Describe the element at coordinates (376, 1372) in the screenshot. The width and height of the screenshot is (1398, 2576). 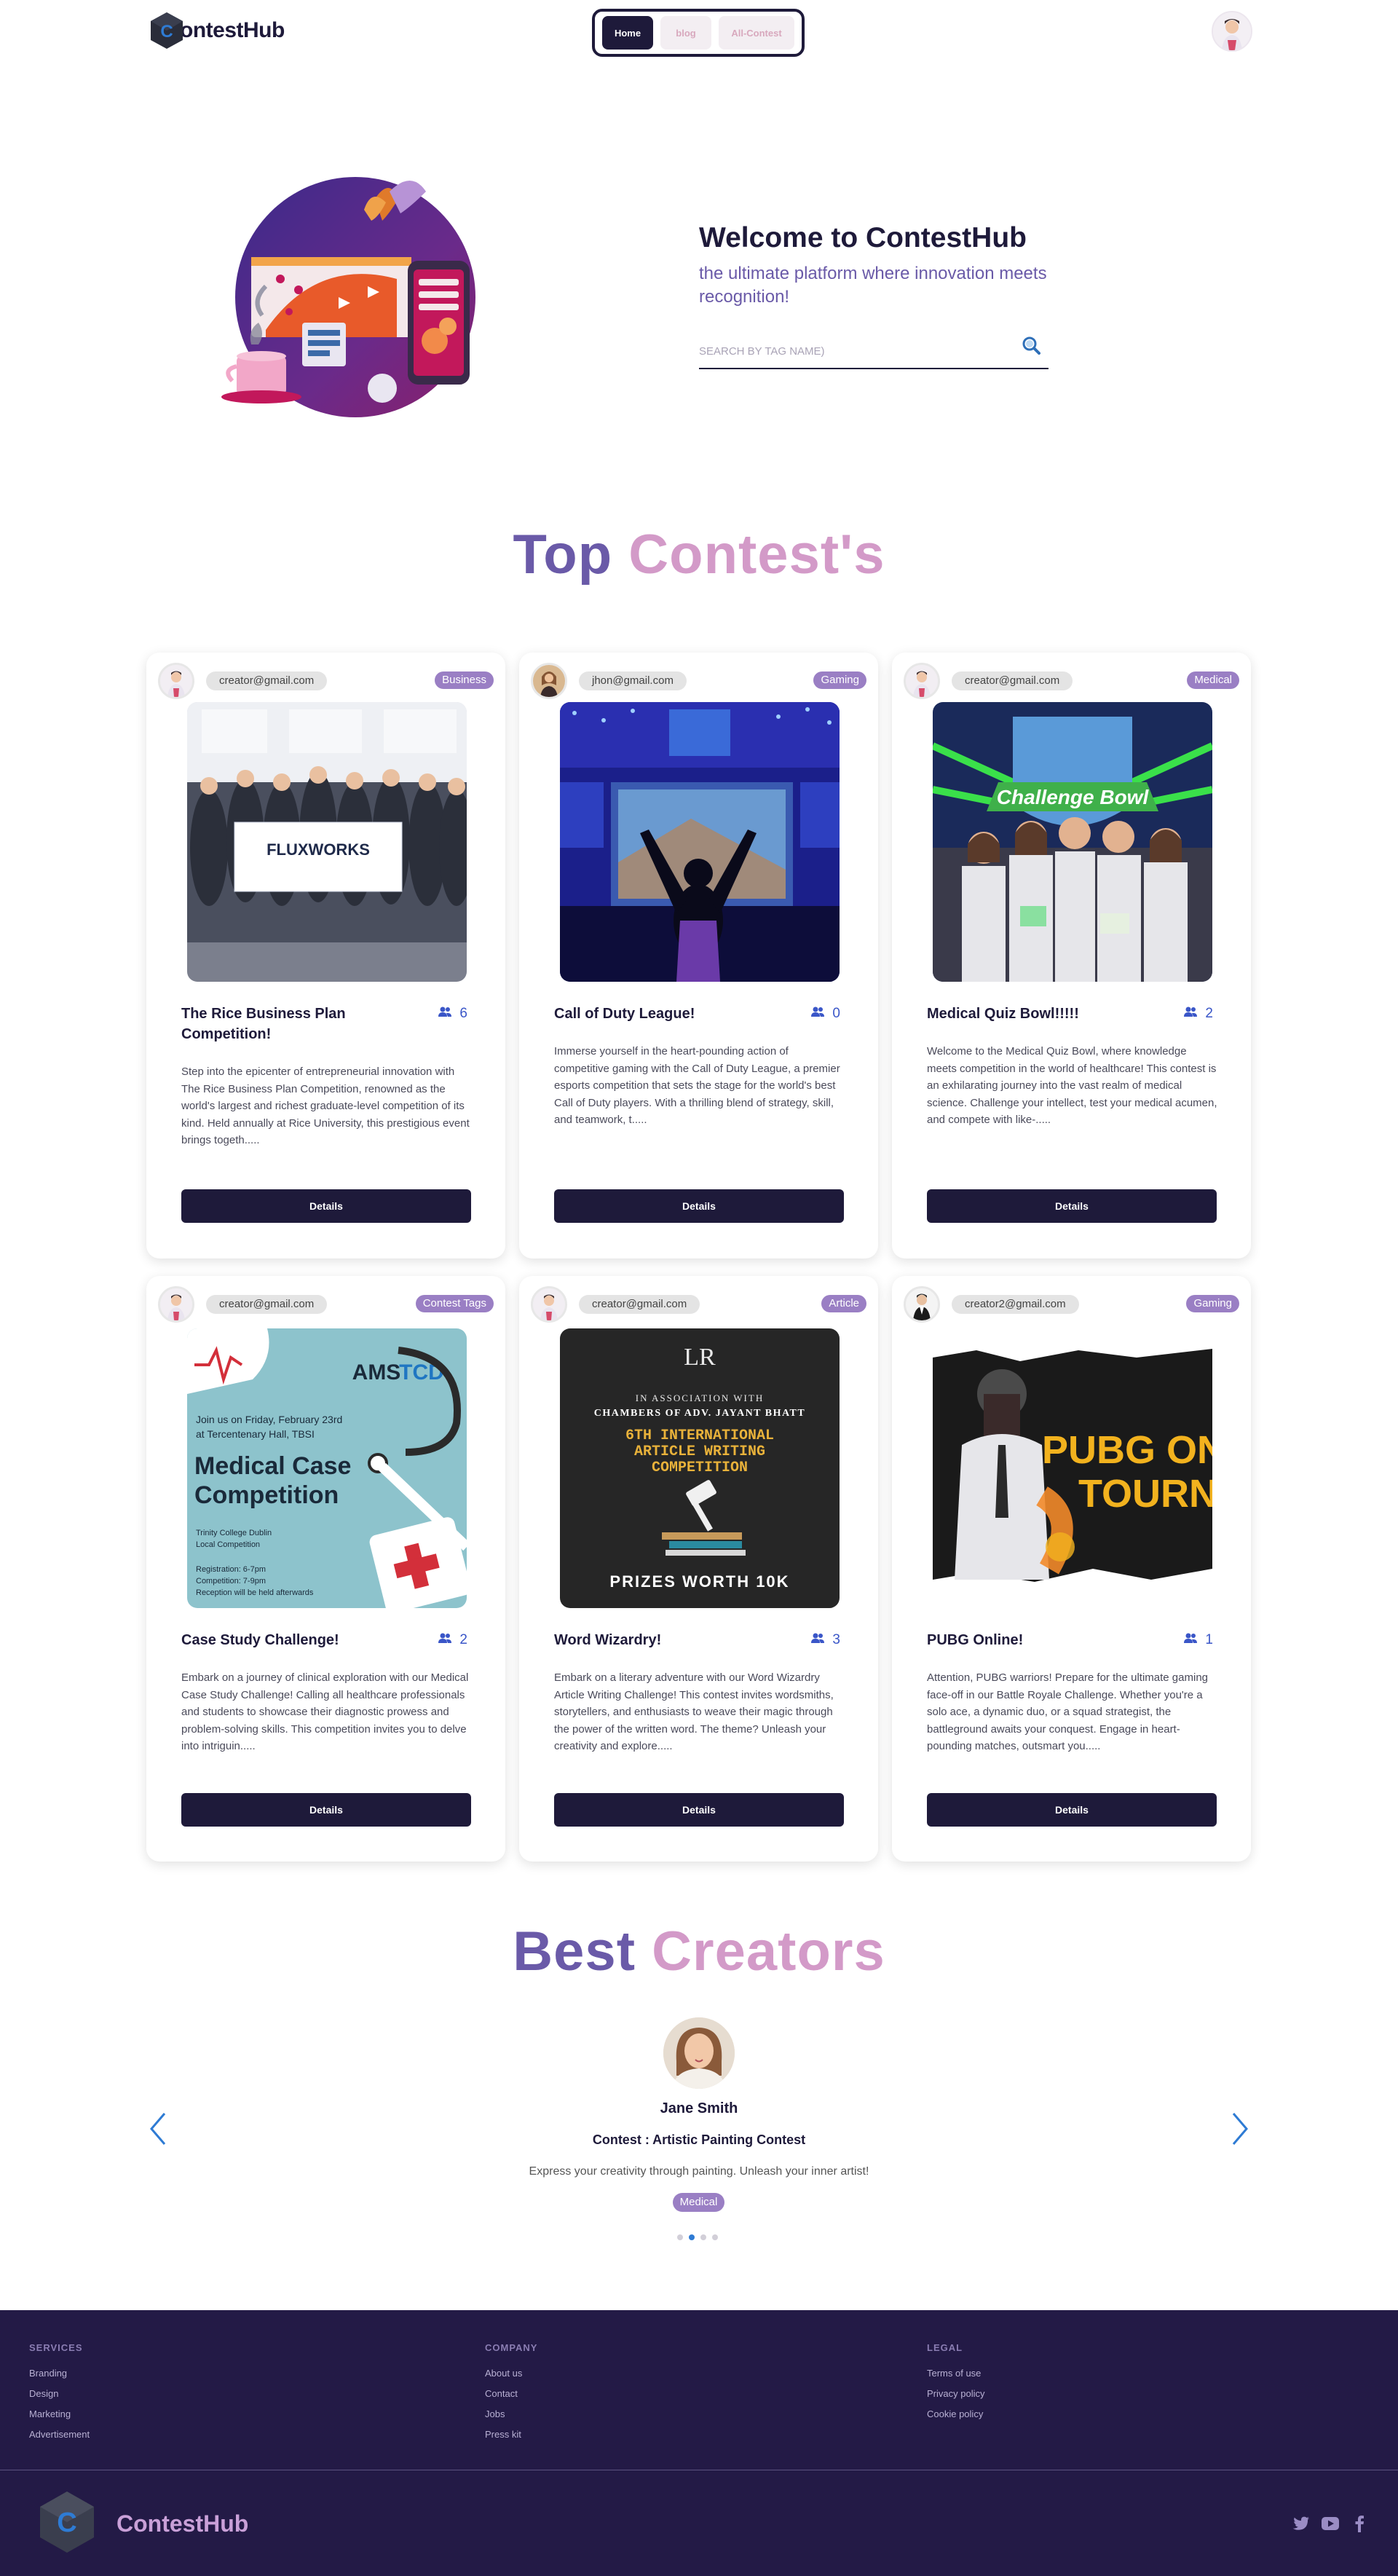
I see `svg-text: AMS` at that location.